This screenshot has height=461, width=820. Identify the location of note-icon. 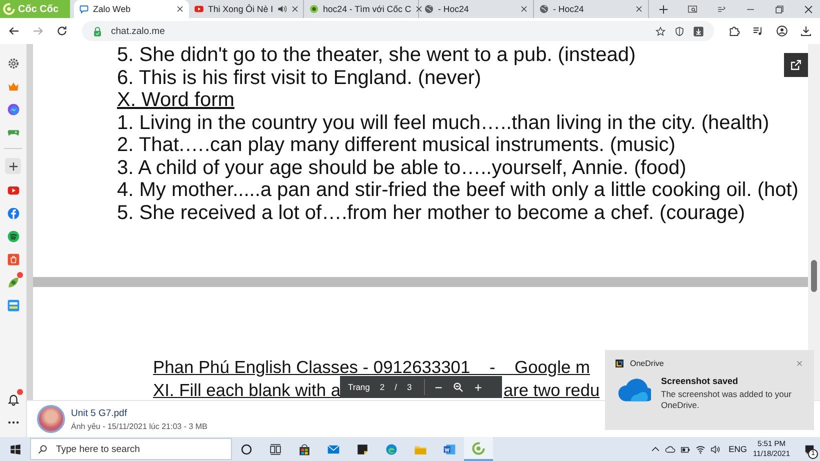
(362, 449).